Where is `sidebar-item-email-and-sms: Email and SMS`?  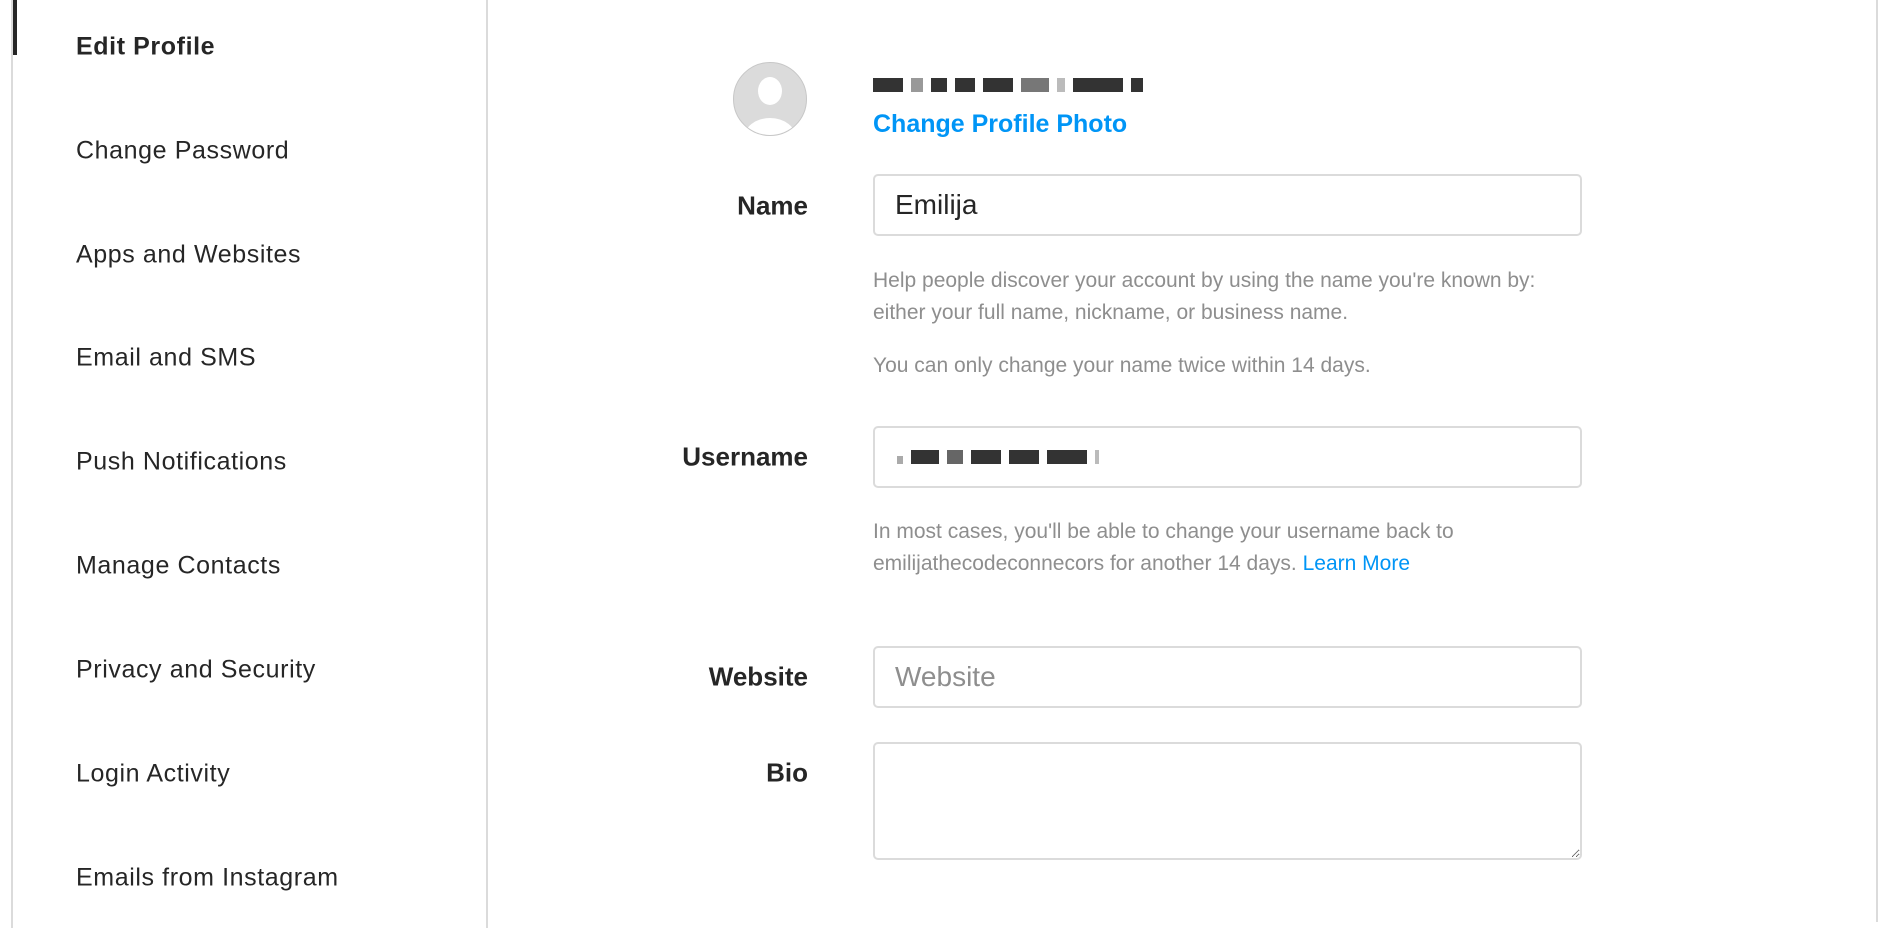
sidebar-item-email-and-sms: Email and SMS is located at coordinates (166, 358).